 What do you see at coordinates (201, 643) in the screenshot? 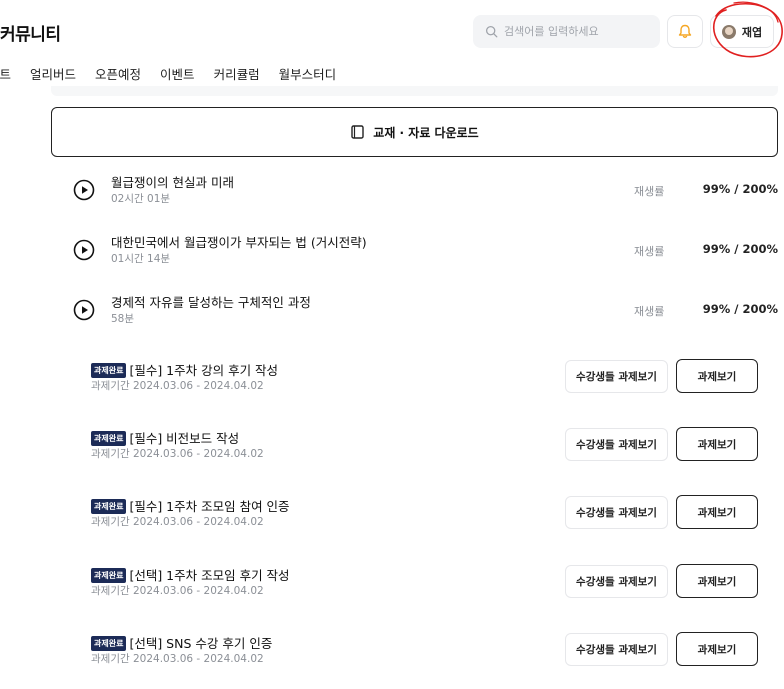
I see `task-title: [선택] SNS 수강 후기 인증` at bounding box center [201, 643].